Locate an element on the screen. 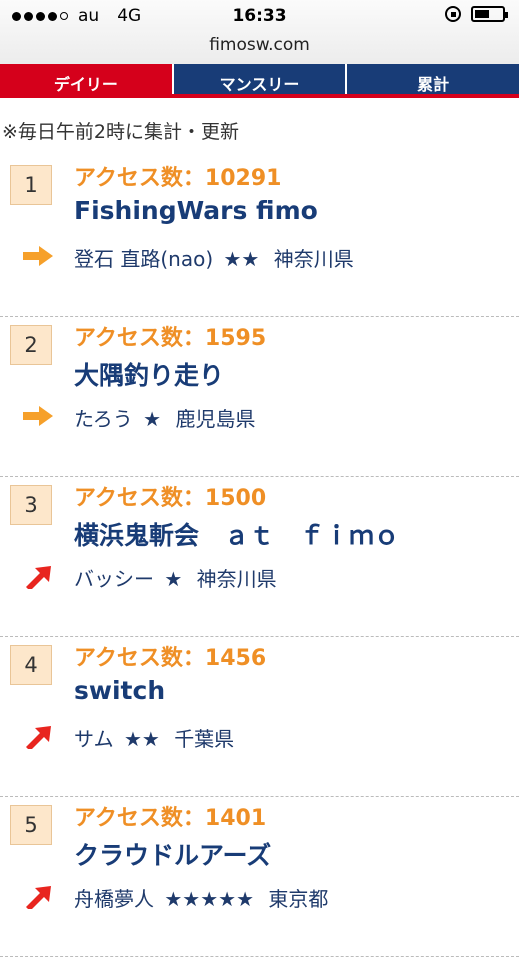 This screenshot has width=519, height=957. owner-name: バッシー is located at coordinates (114, 579).